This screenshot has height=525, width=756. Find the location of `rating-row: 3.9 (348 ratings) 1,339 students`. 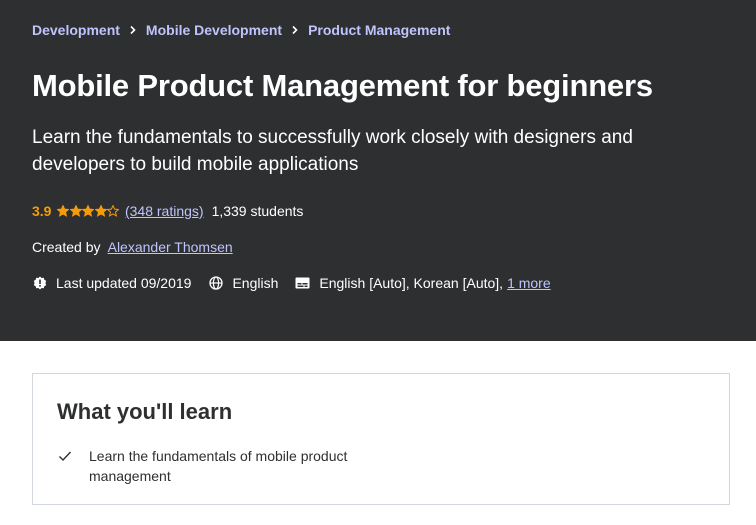

rating-row: 3.9 (348 ratings) 1,339 students is located at coordinates (167, 211).